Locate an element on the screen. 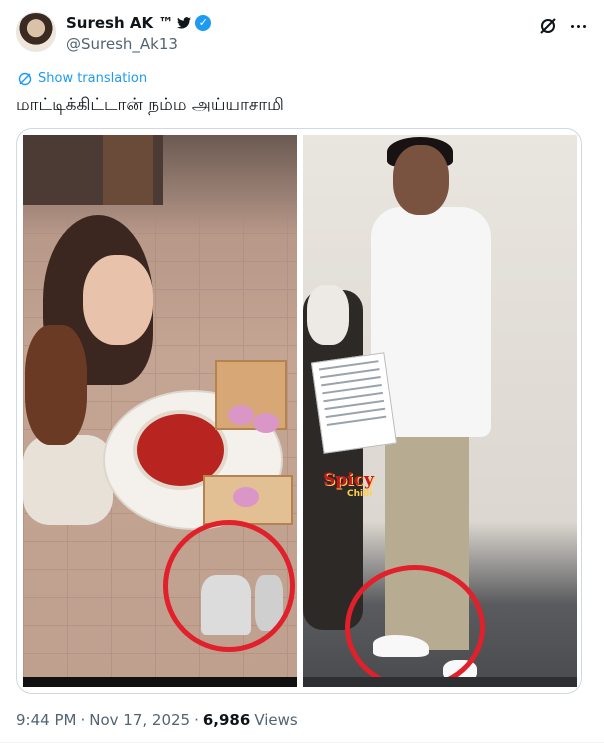 This screenshot has width=604, height=751. tweet-header: Suresh AK ™ ✓ @Suresh_Ak13 is located at coordinates (302, 34).